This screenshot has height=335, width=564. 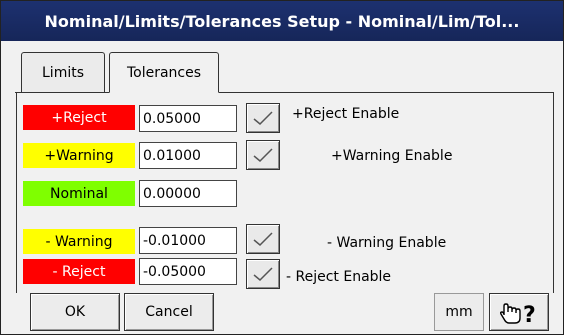 What do you see at coordinates (63, 72) in the screenshot?
I see `tab-limits: Limits` at bounding box center [63, 72].